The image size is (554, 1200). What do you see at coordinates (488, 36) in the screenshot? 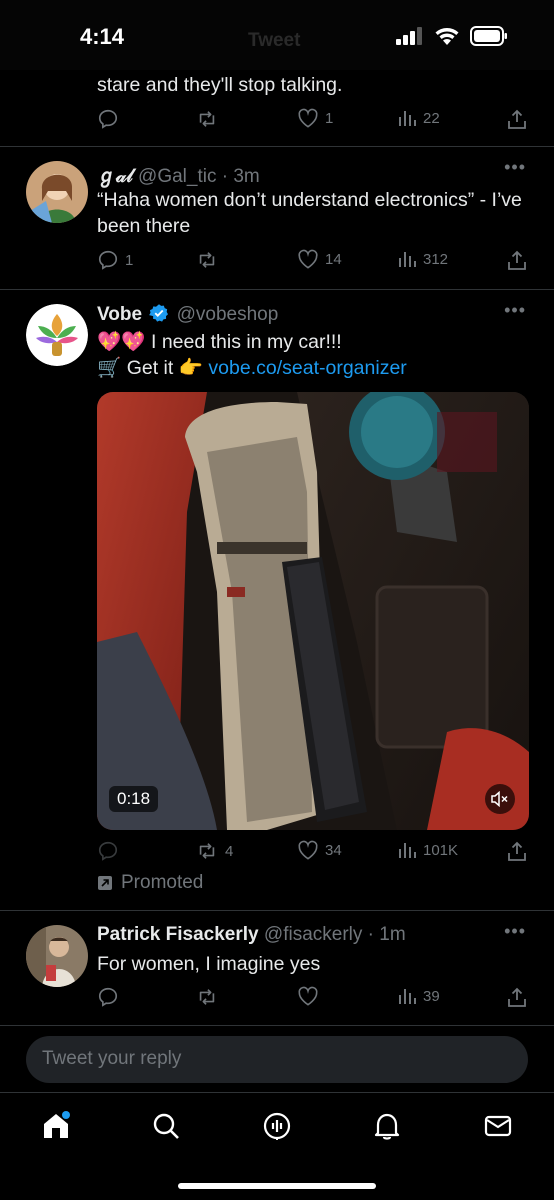
I see `battery-icon` at bounding box center [488, 36].